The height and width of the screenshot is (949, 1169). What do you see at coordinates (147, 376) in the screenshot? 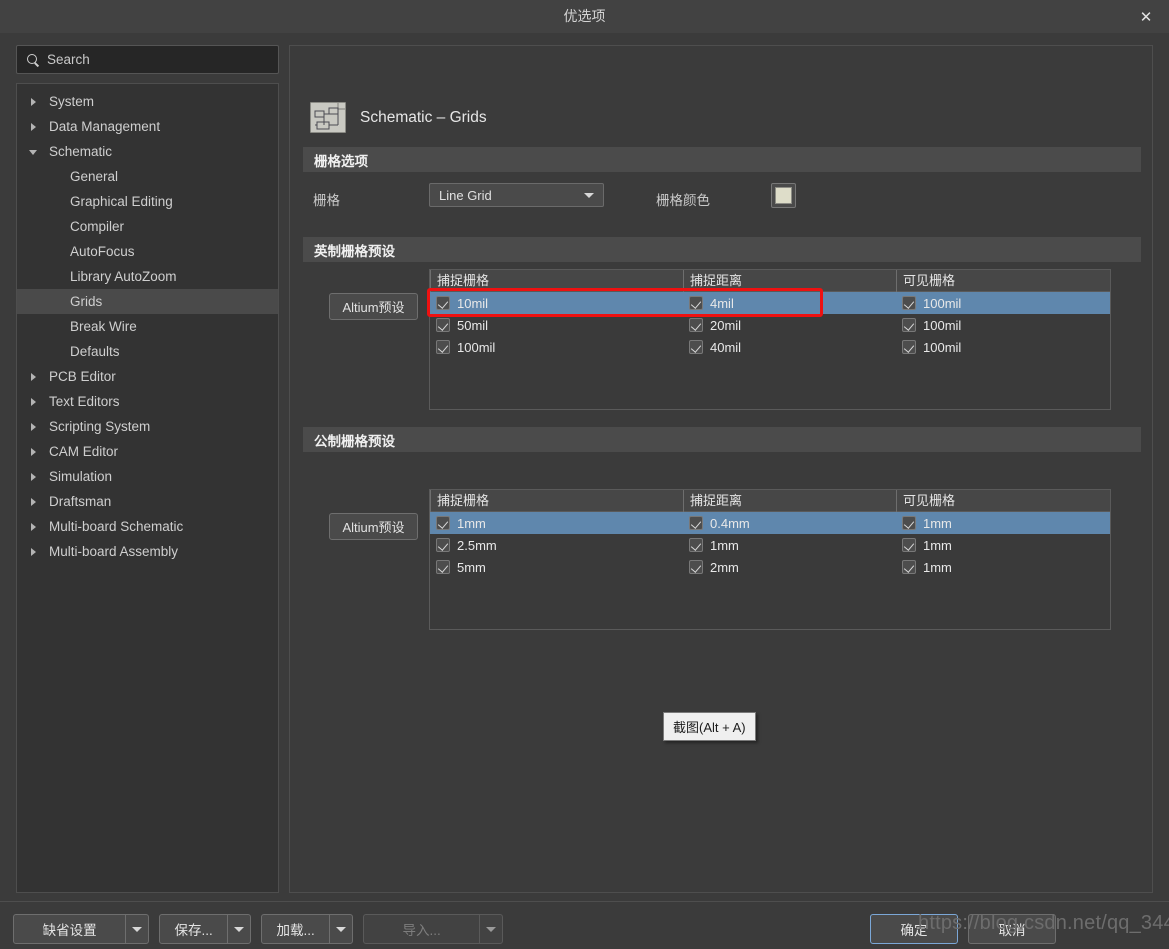
I see `sidebar-item-pcb-editor: PCB Editor` at bounding box center [147, 376].